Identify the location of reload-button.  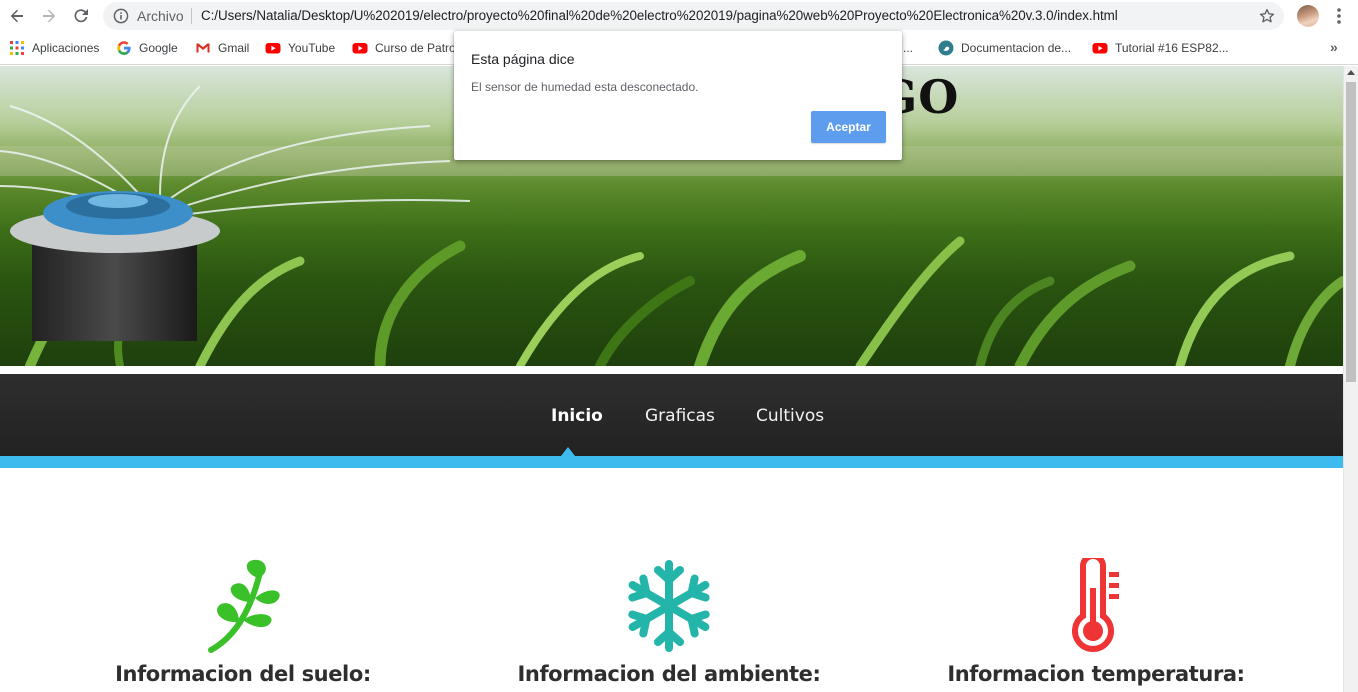
(81, 16).